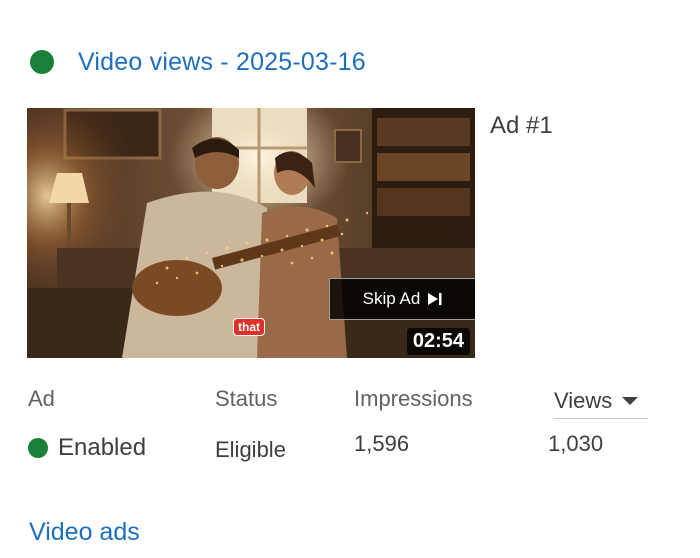  Describe the element at coordinates (630, 401) in the screenshot. I see `arrow-drop-down-icon` at that location.